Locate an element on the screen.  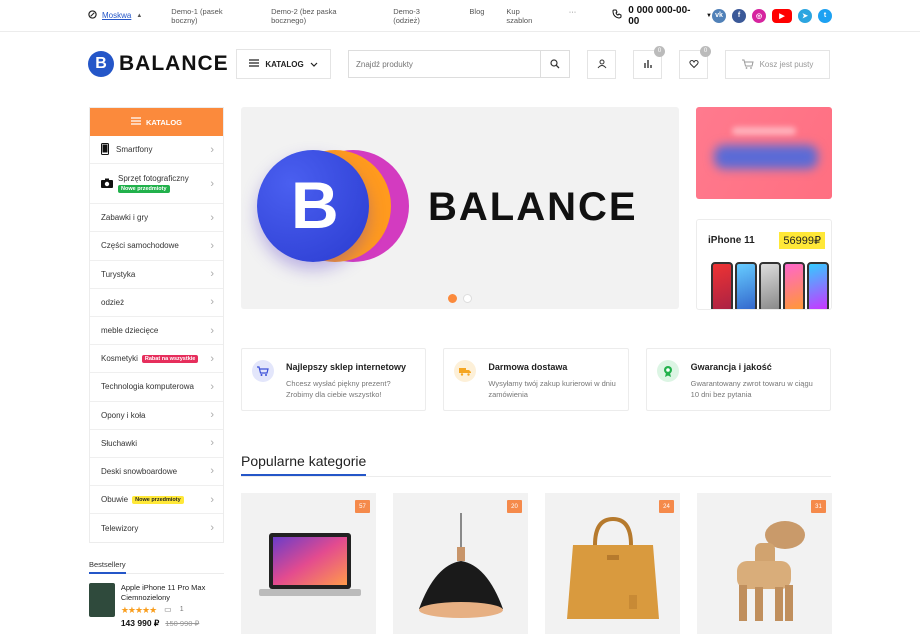
bag-image is located at coordinates (613, 567).